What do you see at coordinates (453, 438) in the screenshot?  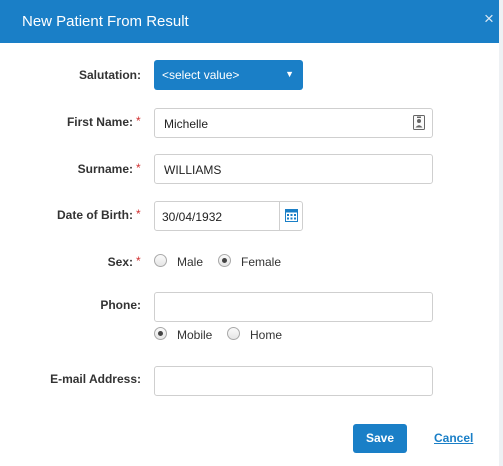 I see `cancel-link: Cancel` at bounding box center [453, 438].